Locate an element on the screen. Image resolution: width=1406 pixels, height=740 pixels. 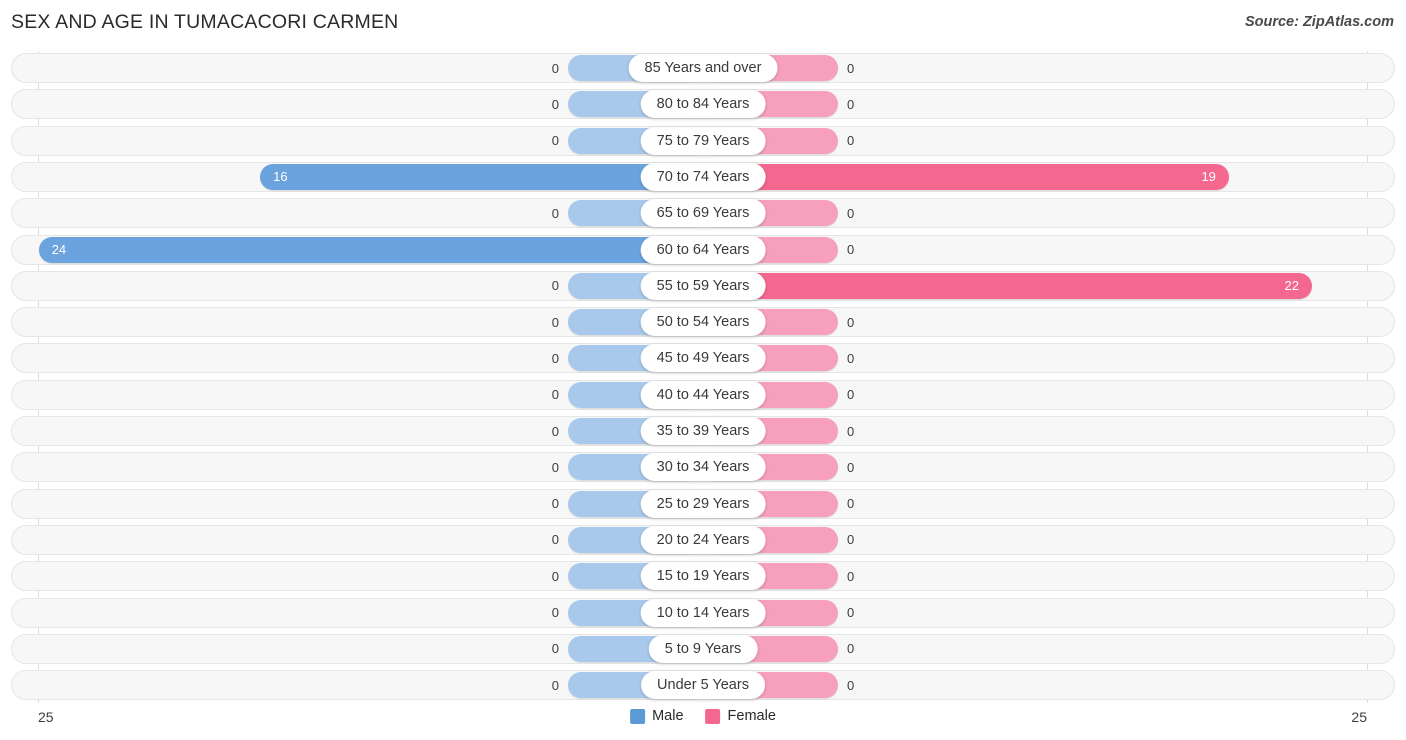
male-color-swatch-icon is located at coordinates (638, 716).